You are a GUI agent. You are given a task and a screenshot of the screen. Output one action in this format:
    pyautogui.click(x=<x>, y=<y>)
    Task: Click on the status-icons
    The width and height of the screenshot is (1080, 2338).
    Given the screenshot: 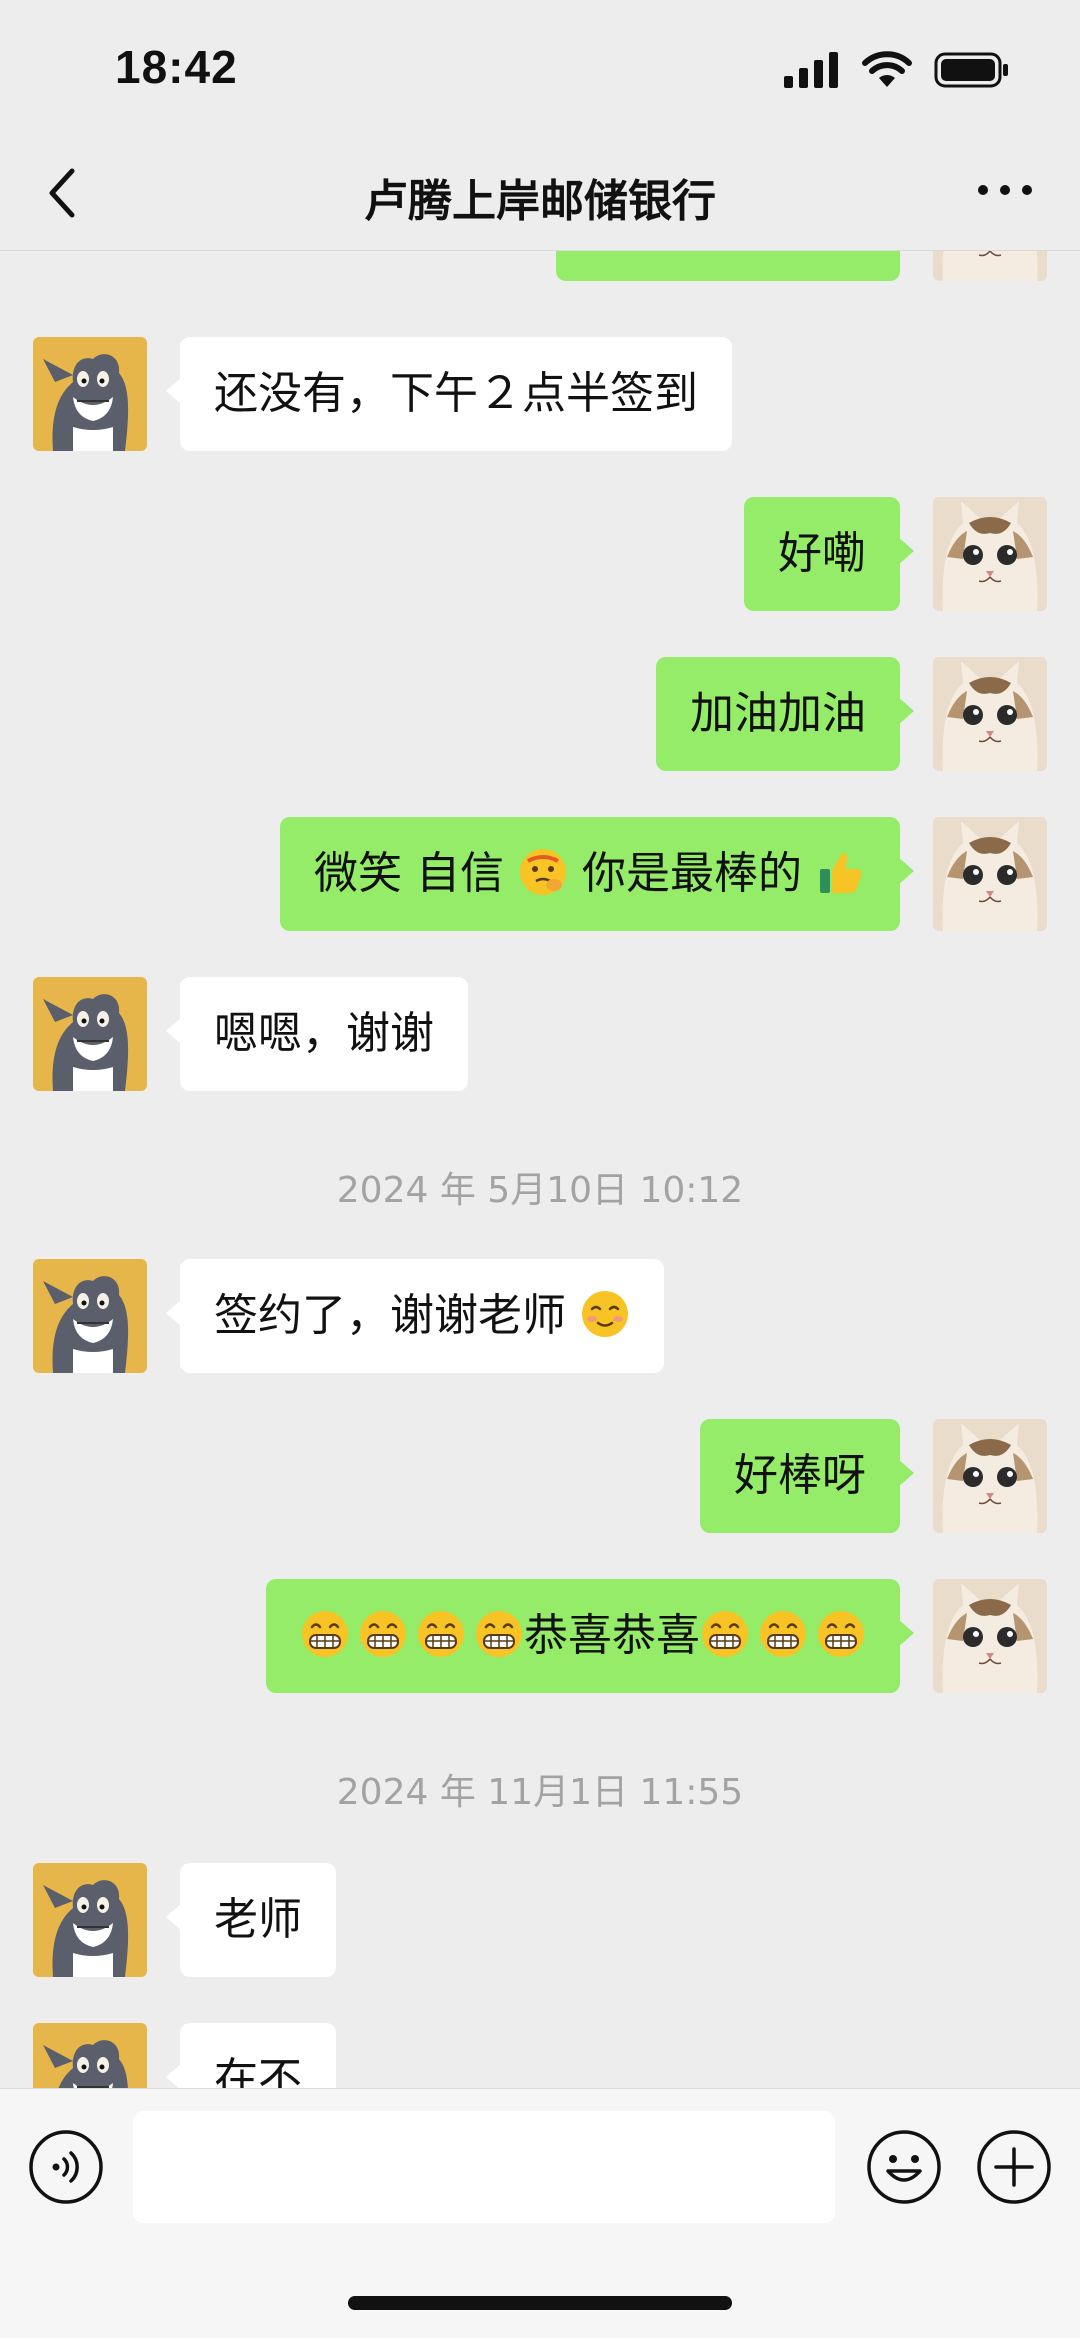 What is the action you would take?
    pyautogui.click(x=897, y=70)
    